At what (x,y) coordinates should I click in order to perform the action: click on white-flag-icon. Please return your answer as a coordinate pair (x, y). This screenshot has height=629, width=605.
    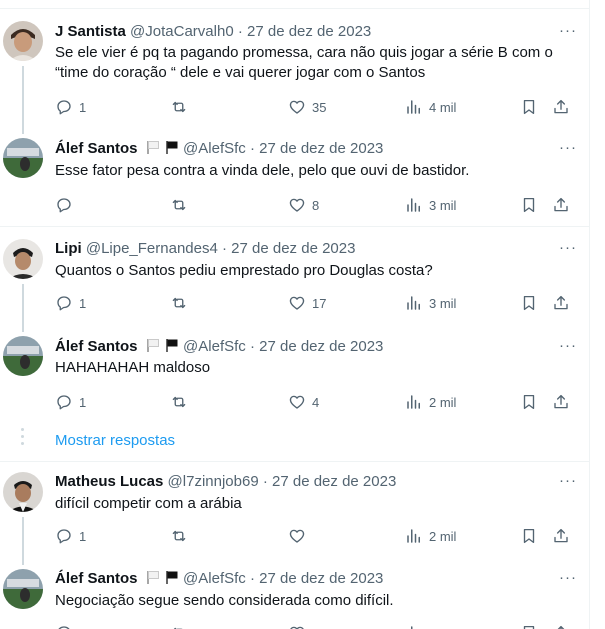
    Looking at the image, I should click on (152, 345).